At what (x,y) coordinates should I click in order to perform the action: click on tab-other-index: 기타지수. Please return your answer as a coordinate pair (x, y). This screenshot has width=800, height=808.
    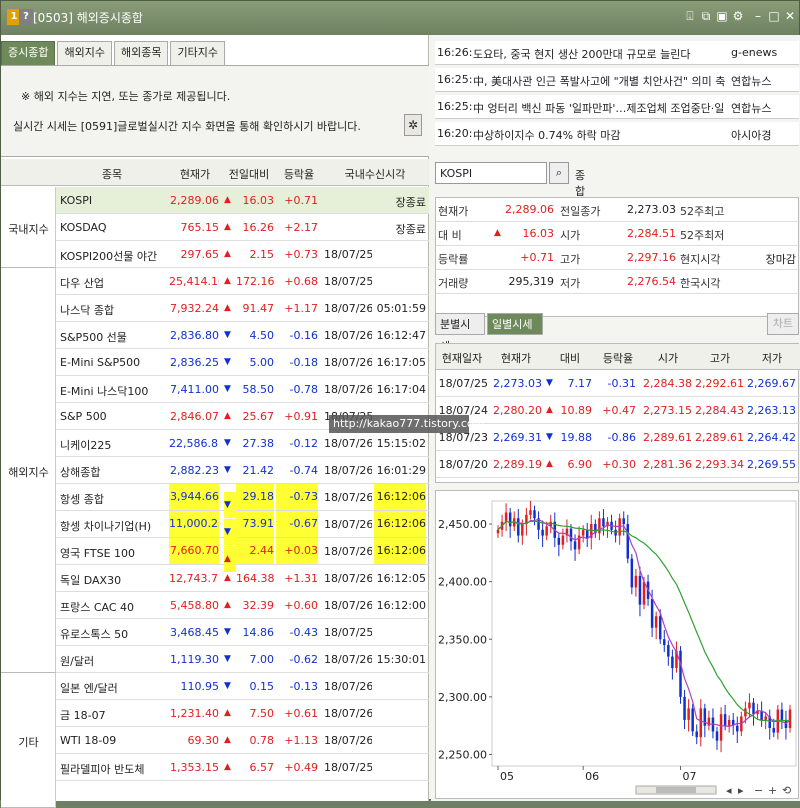
    Looking at the image, I should click on (197, 53).